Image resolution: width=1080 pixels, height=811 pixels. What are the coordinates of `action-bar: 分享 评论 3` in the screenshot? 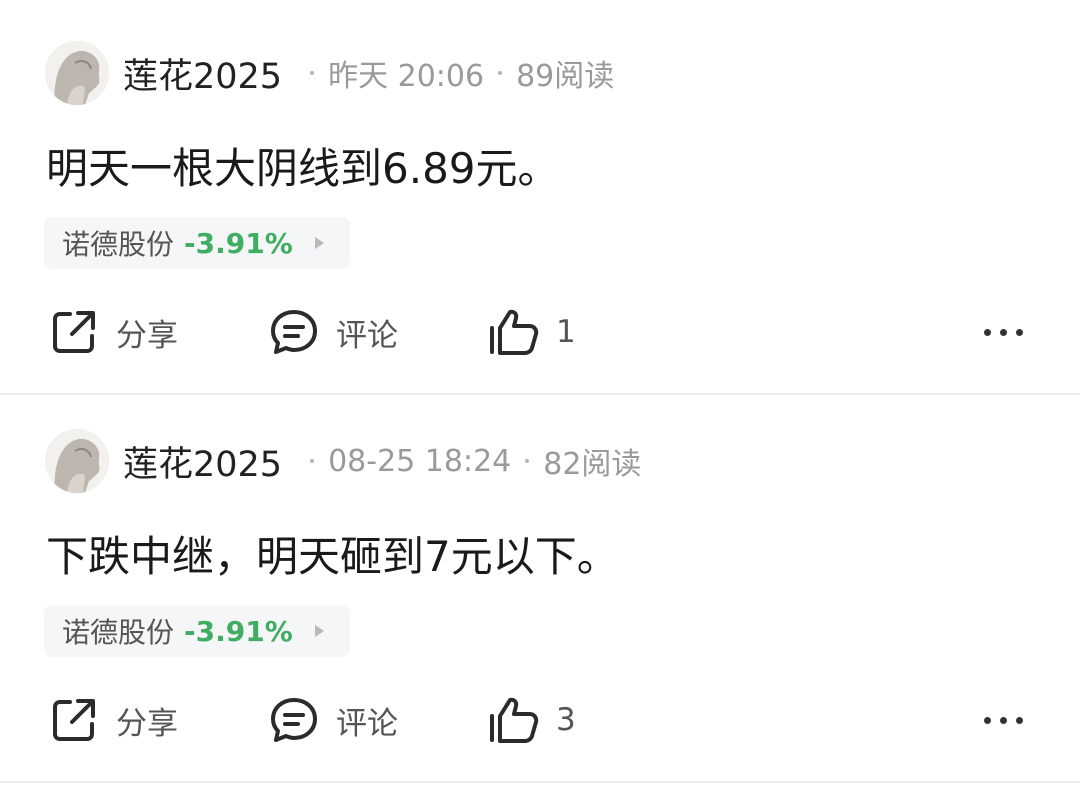 It's located at (540, 720).